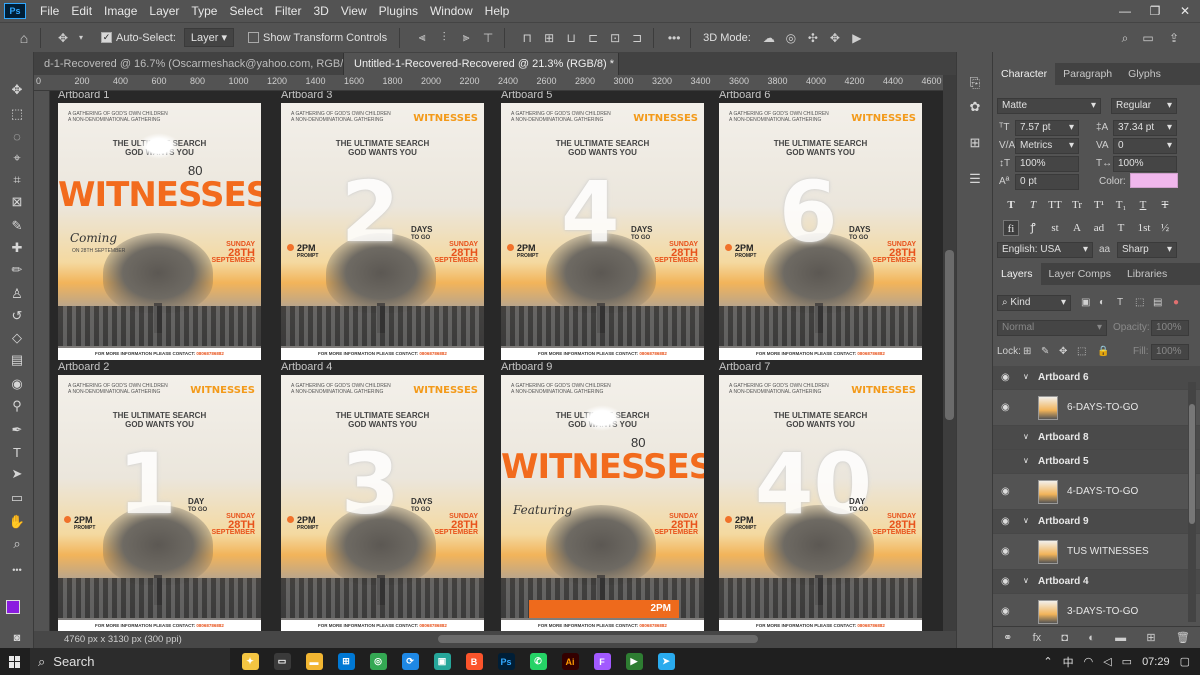 Image resolution: width=1200 pixels, height=675 pixels. What do you see at coordinates (975, 179) in the screenshot?
I see `adjustments-panel-icon: ☰` at bounding box center [975, 179].